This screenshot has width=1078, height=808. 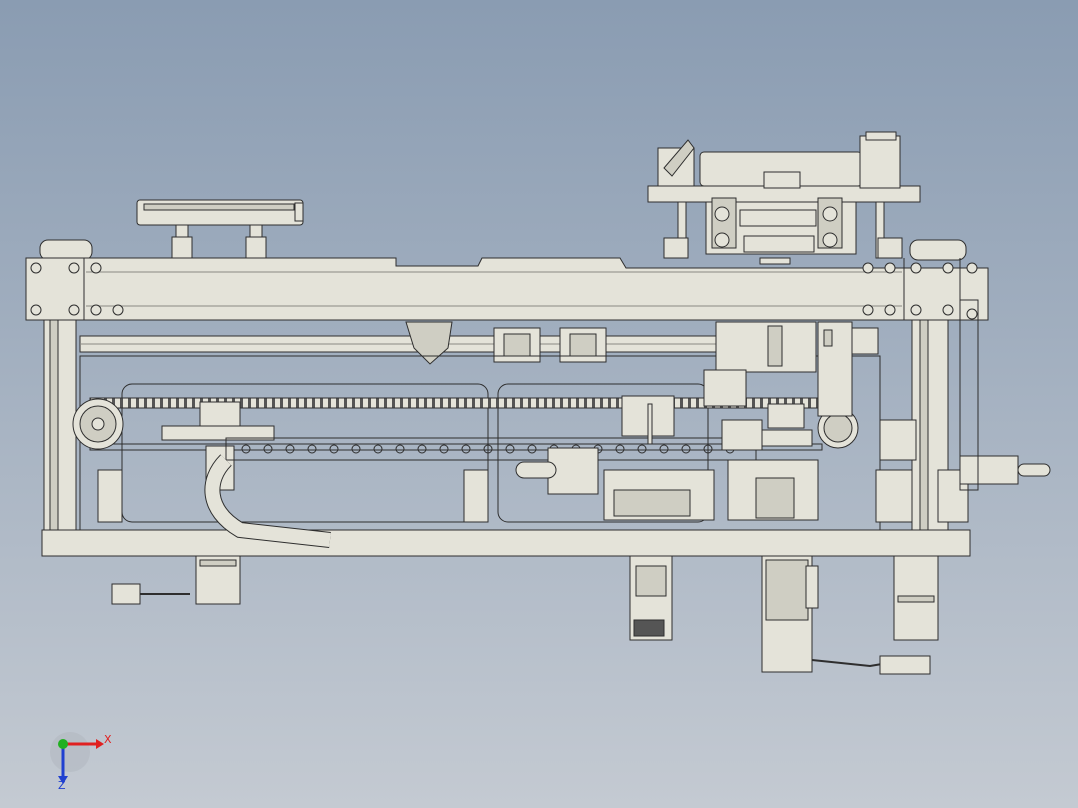 I want to click on axis-triad, so click(x=77, y=758).